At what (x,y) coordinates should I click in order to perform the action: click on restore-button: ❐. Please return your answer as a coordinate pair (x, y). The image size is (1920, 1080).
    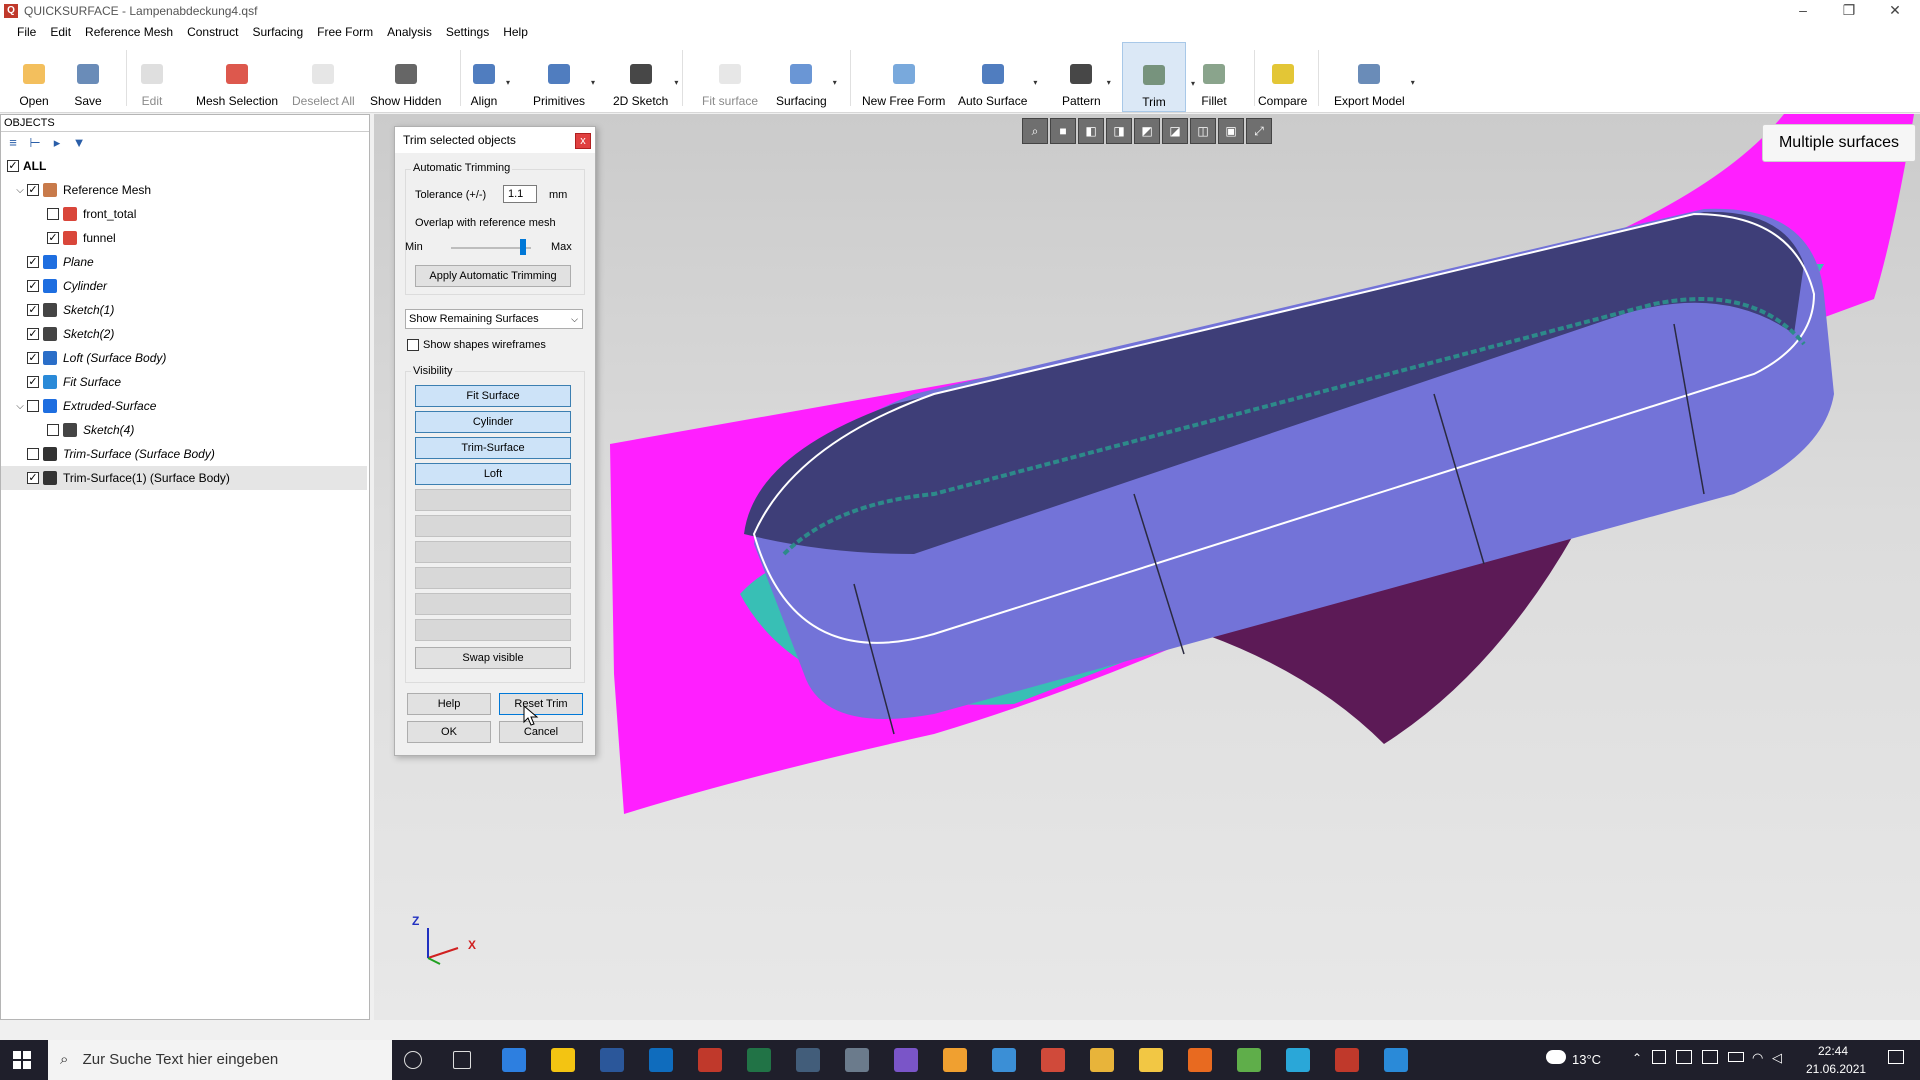
    Looking at the image, I should click on (1849, 11).